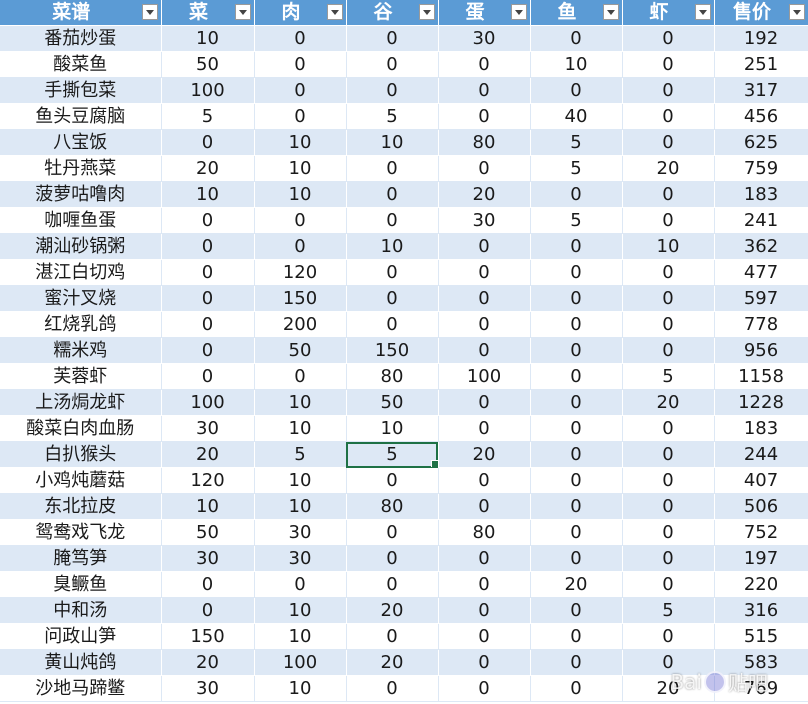 The height and width of the screenshot is (704, 808). What do you see at coordinates (81, 64) in the screenshot?
I see `recipe-name-cell: 酸菜鱼` at bounding box center [81, 64].